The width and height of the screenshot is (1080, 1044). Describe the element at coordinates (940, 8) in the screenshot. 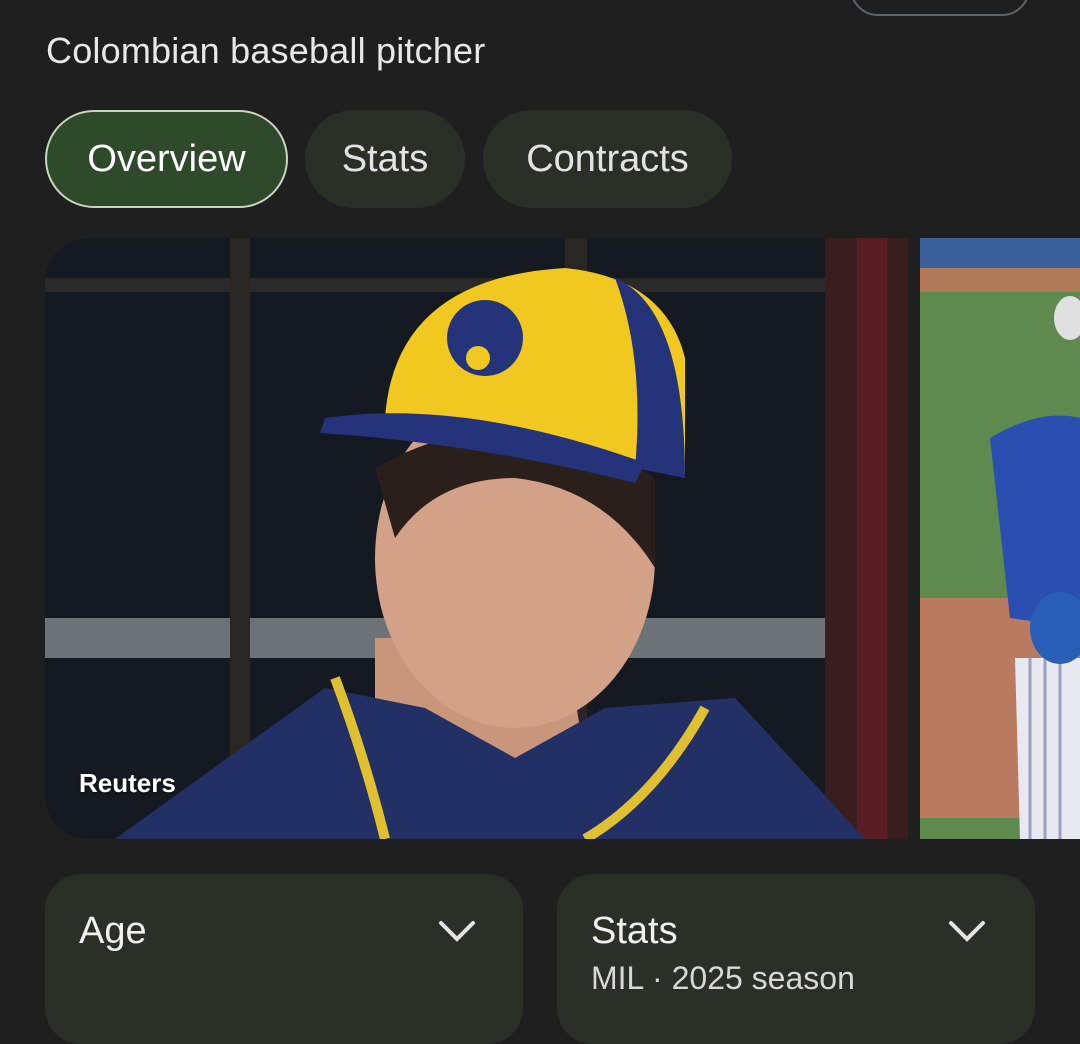

I see `top-action-pill` at that location.